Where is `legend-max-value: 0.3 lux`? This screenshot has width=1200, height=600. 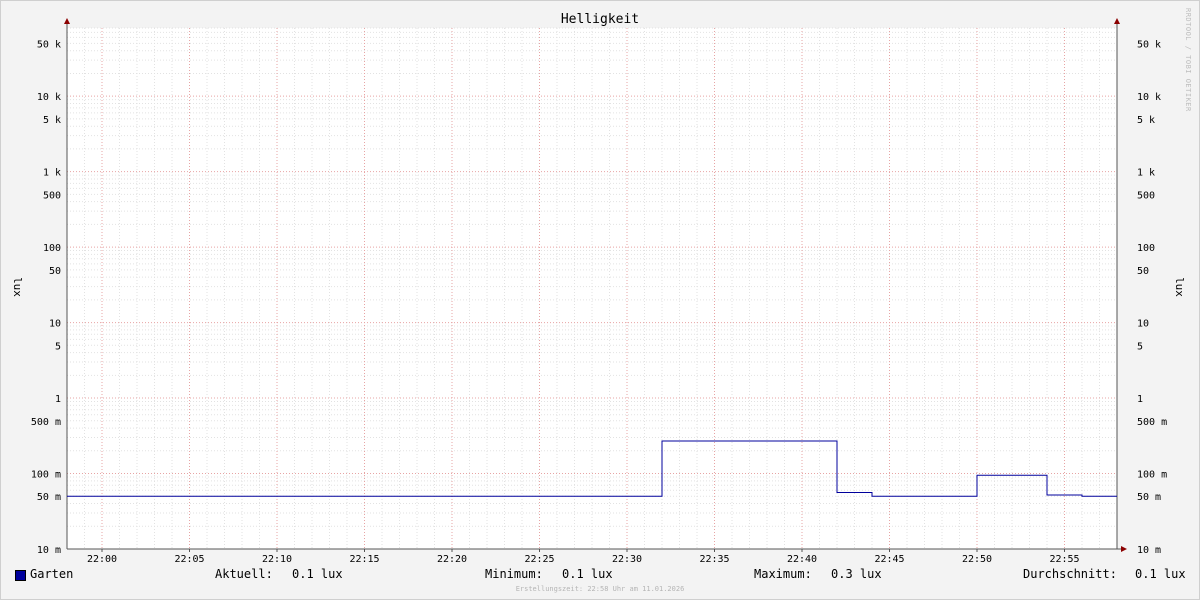
legend-max-value: 0.3 lux is located at coordinates (856, 574).